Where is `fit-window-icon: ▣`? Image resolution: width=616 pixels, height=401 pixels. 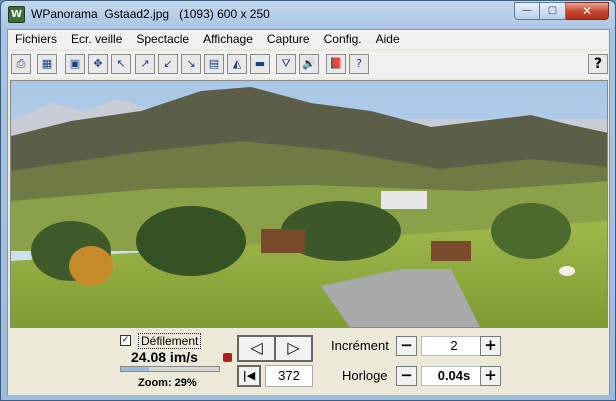 fit-window-icon: ▣ is located at coordinates (75, 64).